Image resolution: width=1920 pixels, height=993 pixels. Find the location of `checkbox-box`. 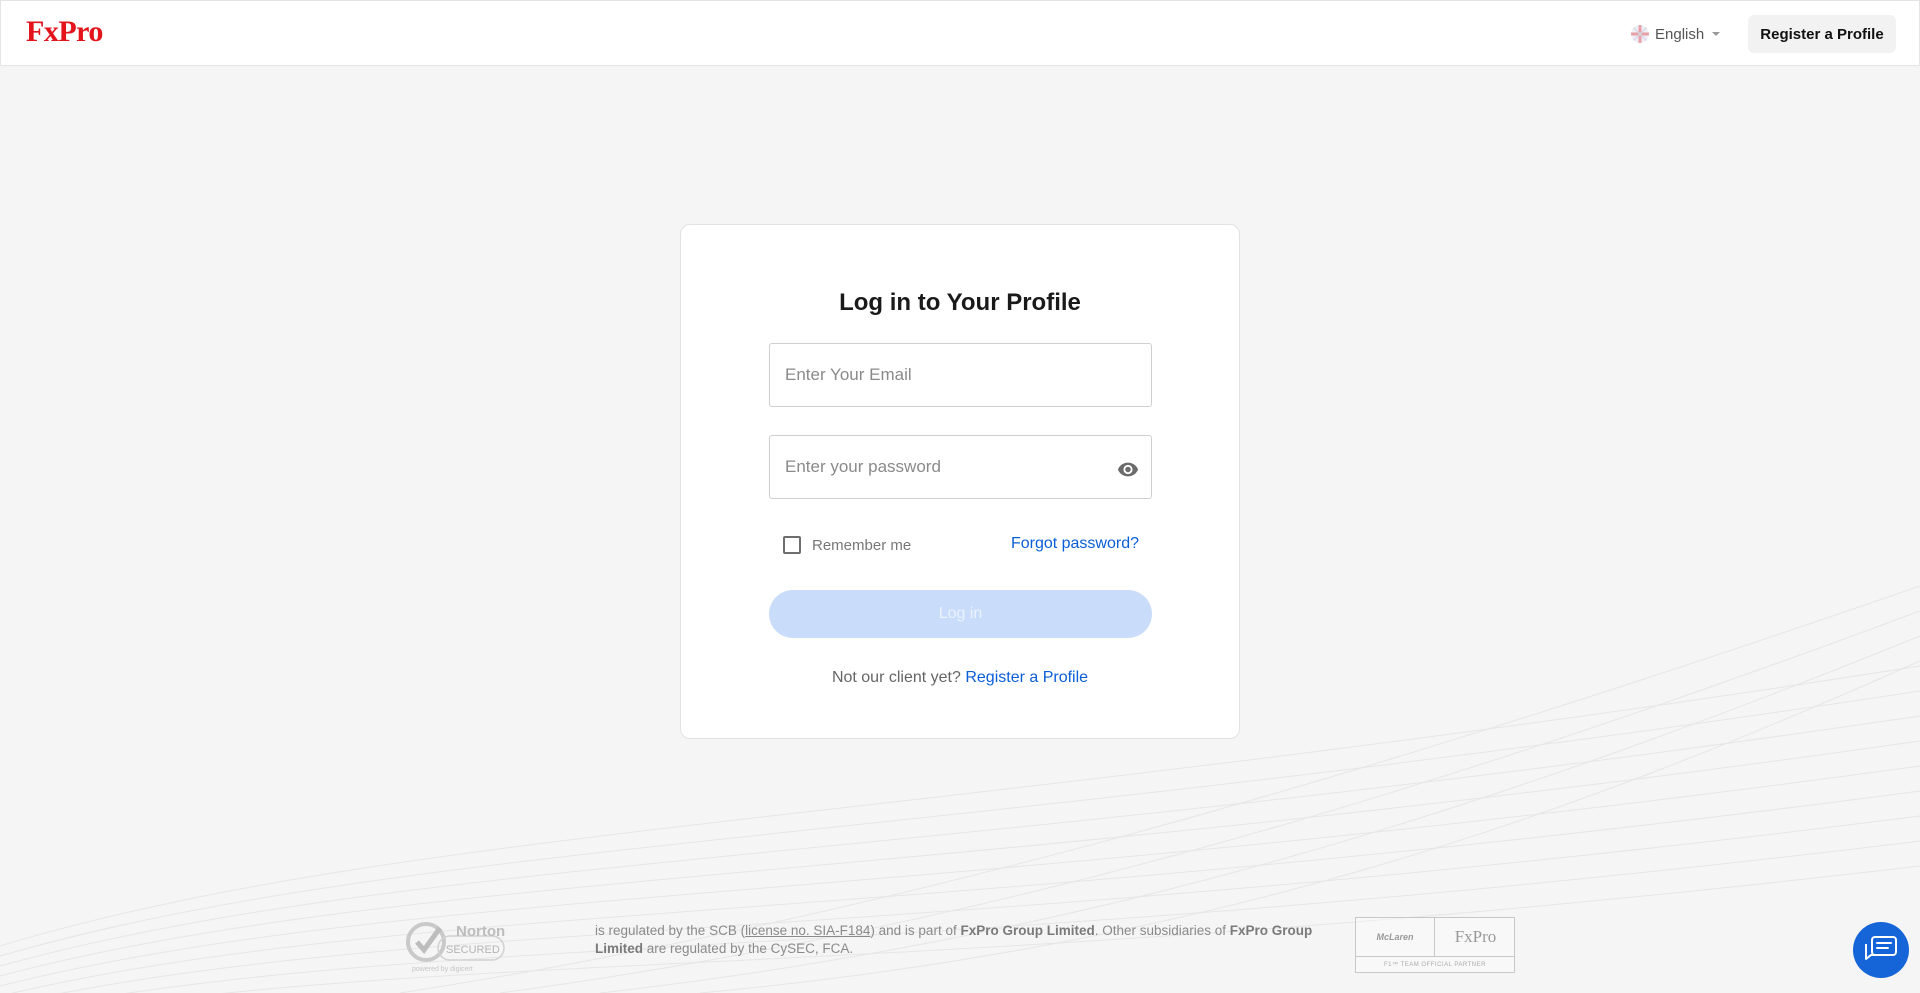

checkbox-box is located at coordinates (792, 545).